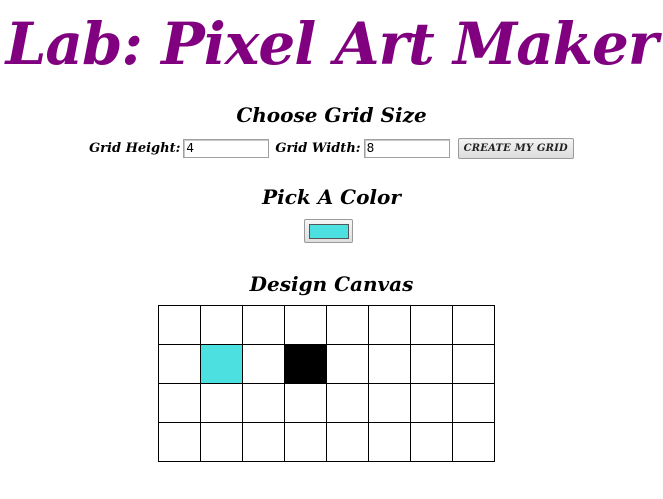  I want to click on design-canvas-heading: Design Canvas, so click(331, 284).